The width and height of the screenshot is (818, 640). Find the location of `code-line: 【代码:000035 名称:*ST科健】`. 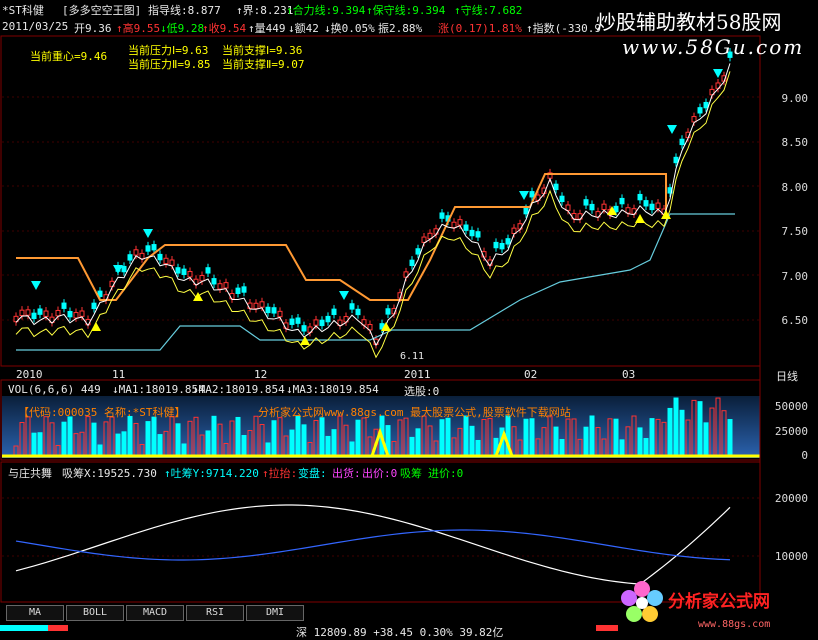

code-line: 【代码:000035 名称:*ST科健】 is located at coordinates (102, 412).